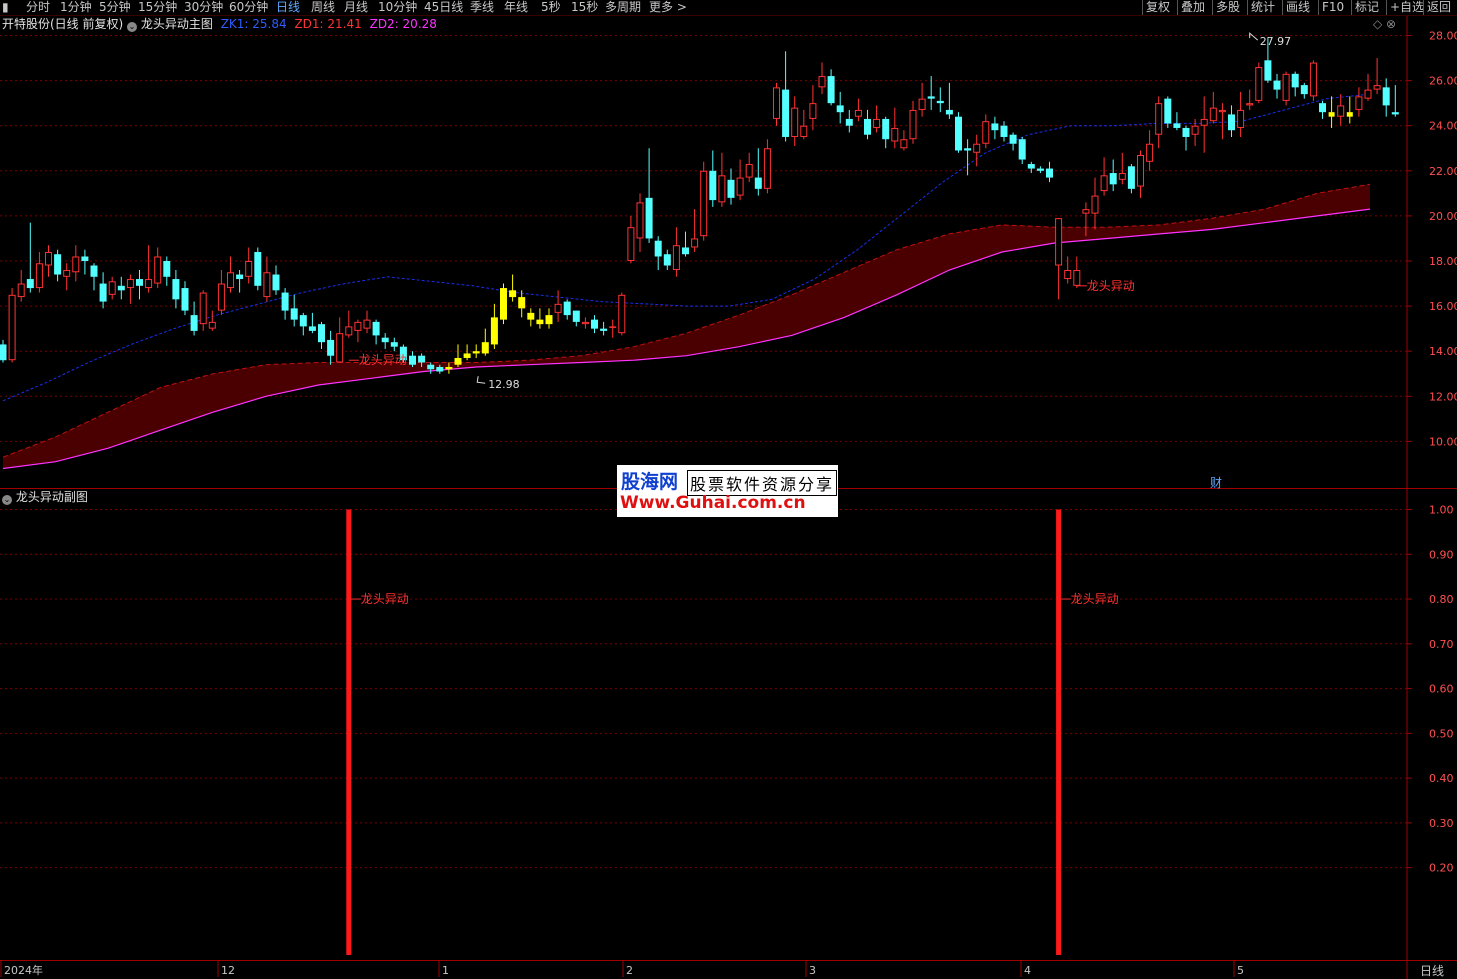 The width and height of the screenshot is (1457, 979). What do you see at coordinates (1111, 286) in the screenshot?
I see `main-signal-label: 龙头异动` at bounding box center [1111, 286].